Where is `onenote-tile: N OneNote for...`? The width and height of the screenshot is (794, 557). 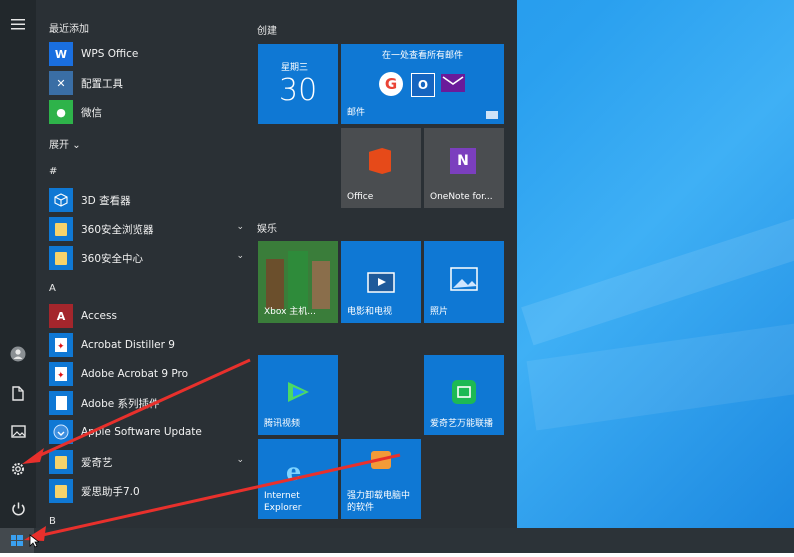 onenote-tile: N OneNote for... is located at coordinates (464, 168).